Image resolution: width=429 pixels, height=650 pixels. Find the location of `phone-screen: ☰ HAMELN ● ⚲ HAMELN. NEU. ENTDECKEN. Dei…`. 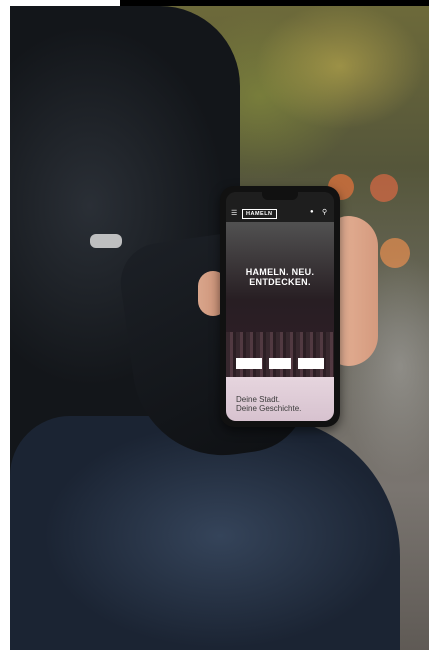

phone-screen: ☰ HAMELN ● ⚲ HAMELN. NEU. ENTDECKEN. Dei… is located at coordinates (280, 306).